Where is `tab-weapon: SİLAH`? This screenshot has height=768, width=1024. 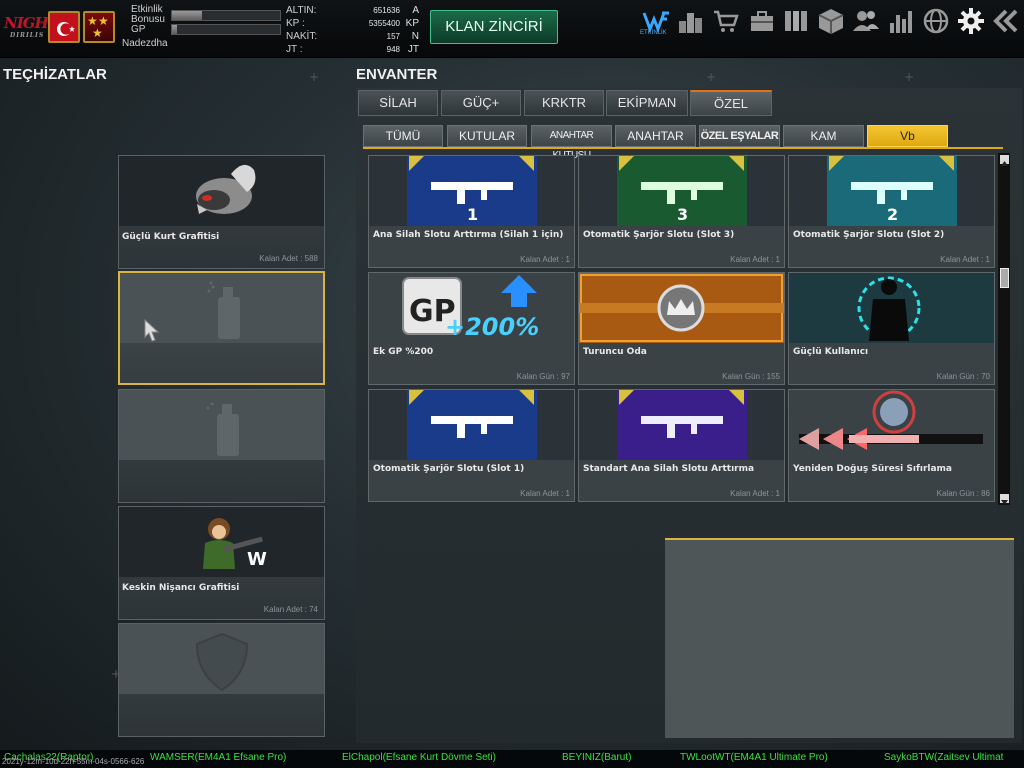
tab-weapon: SİLAH is located at coordinates (398, 103).